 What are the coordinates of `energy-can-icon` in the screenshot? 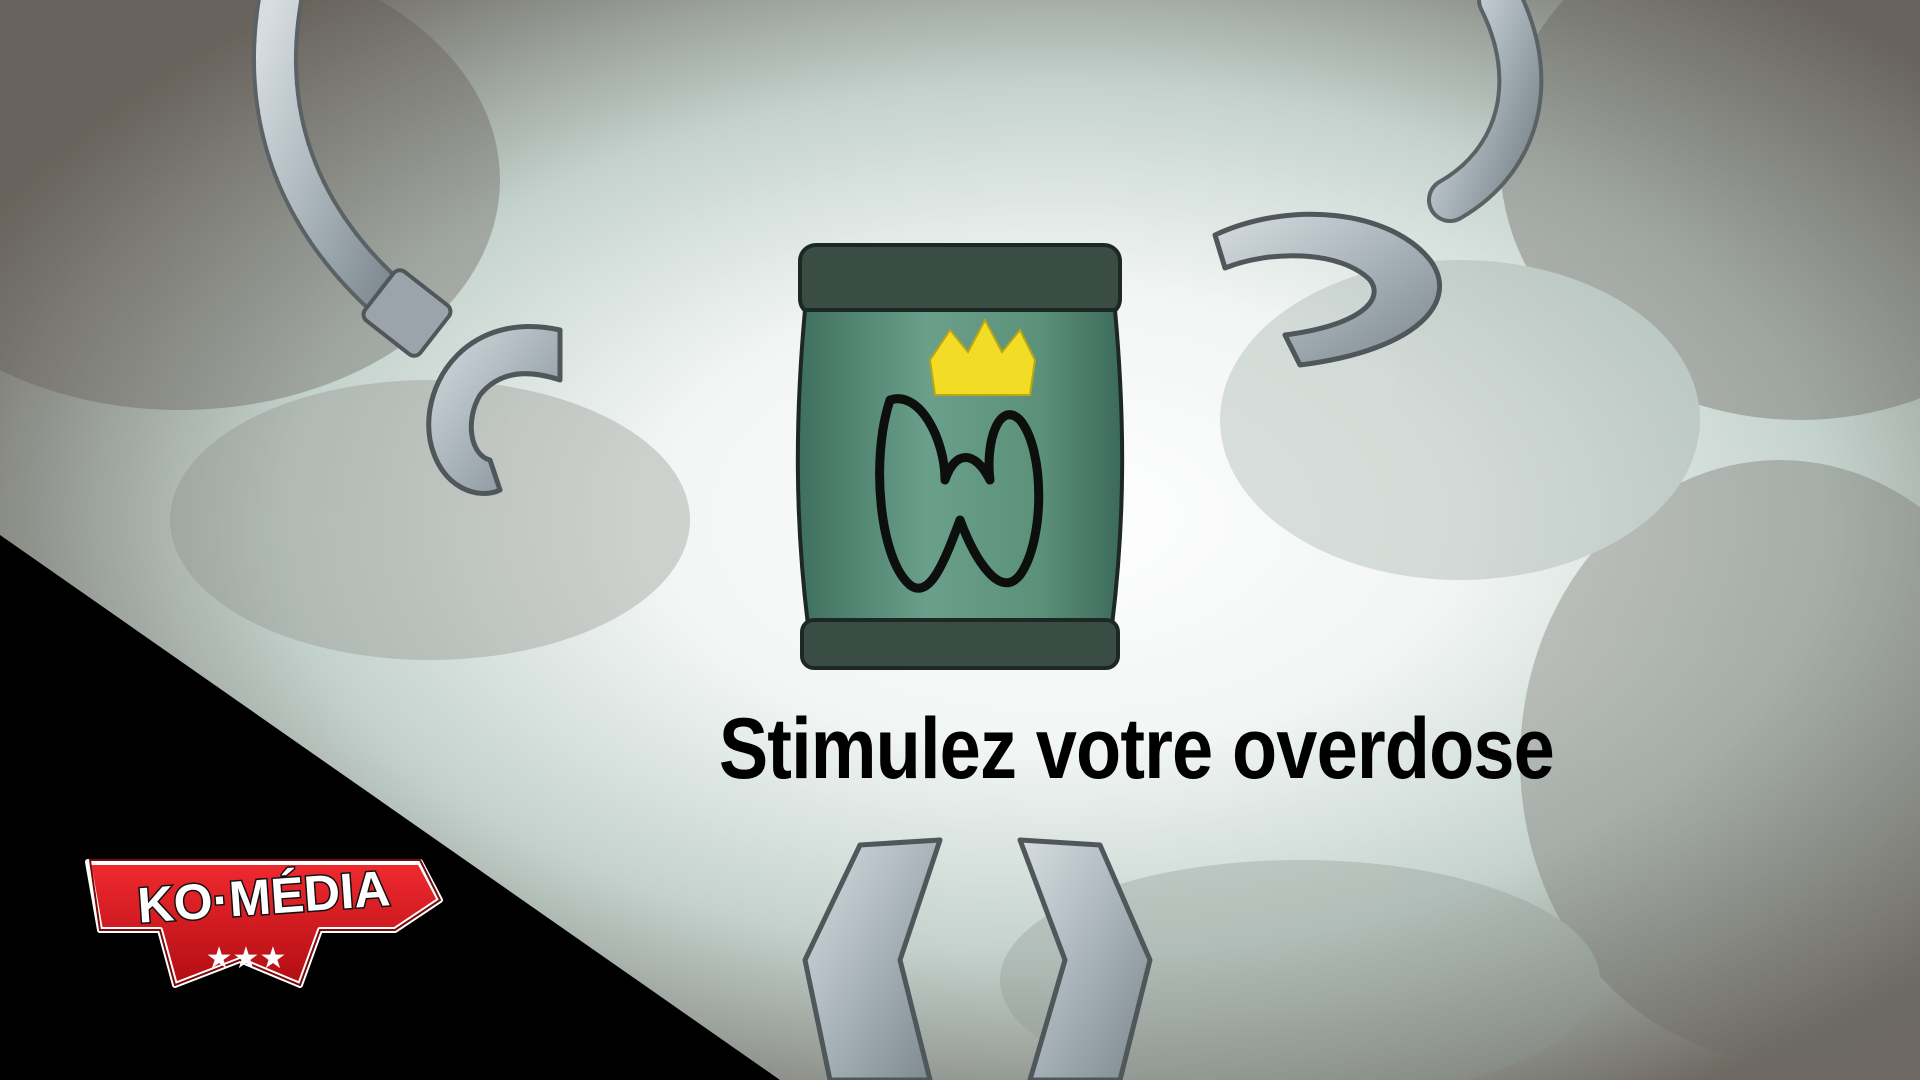 It's located at (960, 456).